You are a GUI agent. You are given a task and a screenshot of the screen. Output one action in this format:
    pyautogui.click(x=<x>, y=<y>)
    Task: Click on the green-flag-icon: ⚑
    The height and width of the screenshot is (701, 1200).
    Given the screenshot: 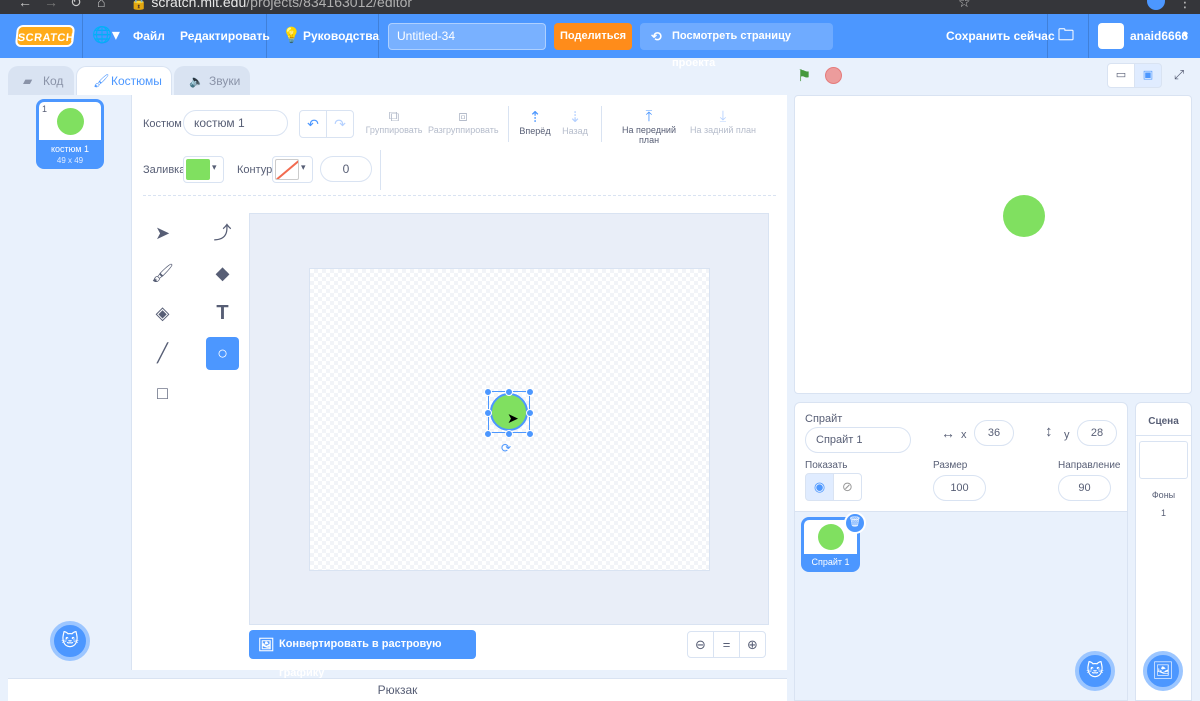 What is the action you would take?
    pyautogui.click(x=804, y=76)
    